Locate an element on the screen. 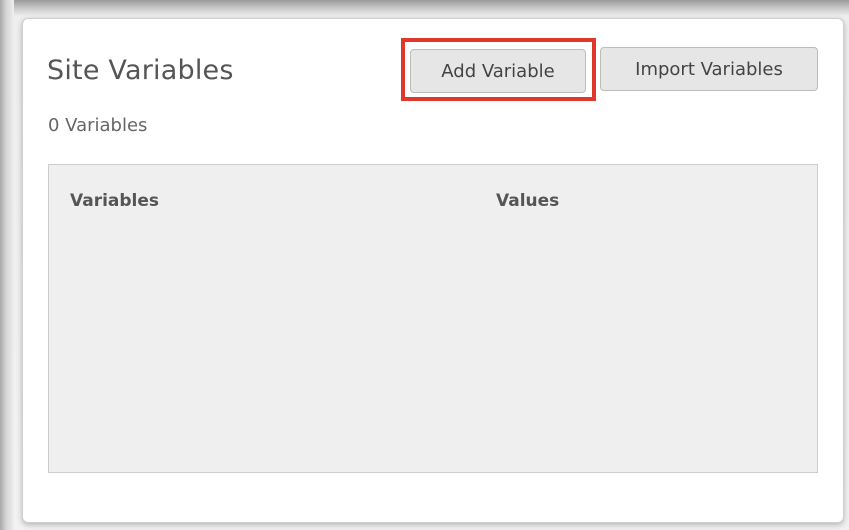 This screenshot has height=530, width=849. window-frame-left-edge is located at coordinates (7, 265).